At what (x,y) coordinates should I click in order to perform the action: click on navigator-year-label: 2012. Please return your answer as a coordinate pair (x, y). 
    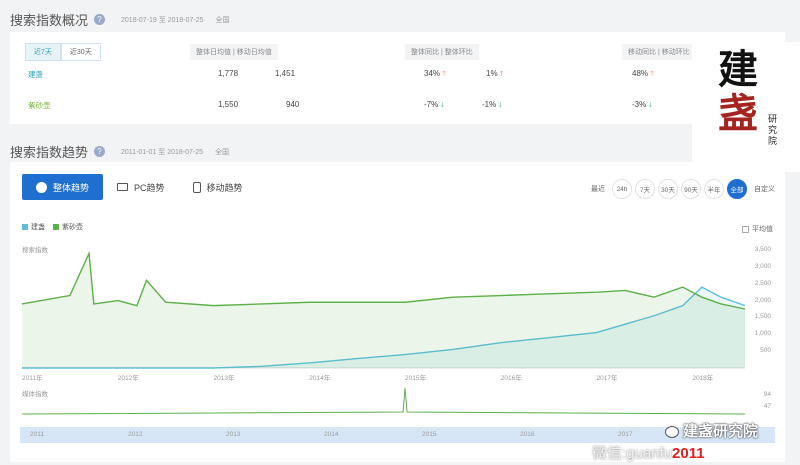
    Looking at the image, I should click on (135, 434).